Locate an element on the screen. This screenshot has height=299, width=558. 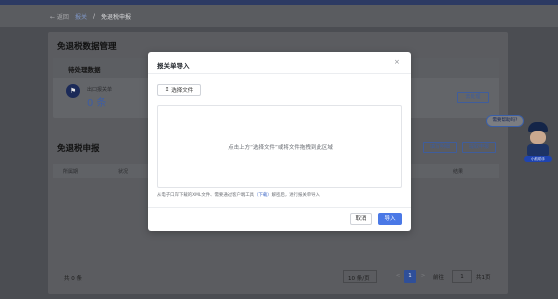
column-header: 结果 is located at coordinates (458, 172).